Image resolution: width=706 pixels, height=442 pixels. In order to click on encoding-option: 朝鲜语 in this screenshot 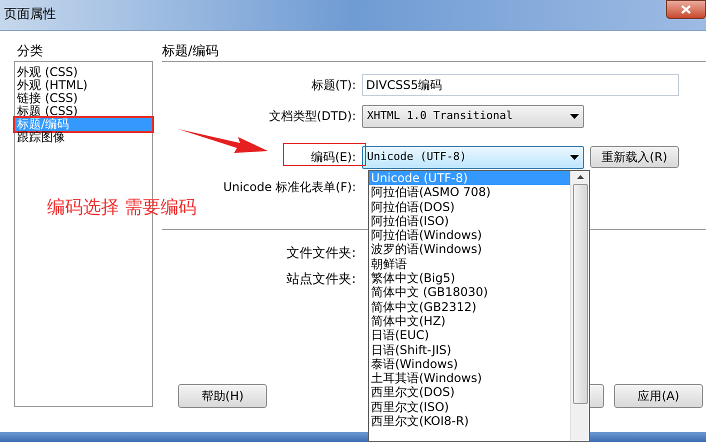, I will do `click(469, 264)`.